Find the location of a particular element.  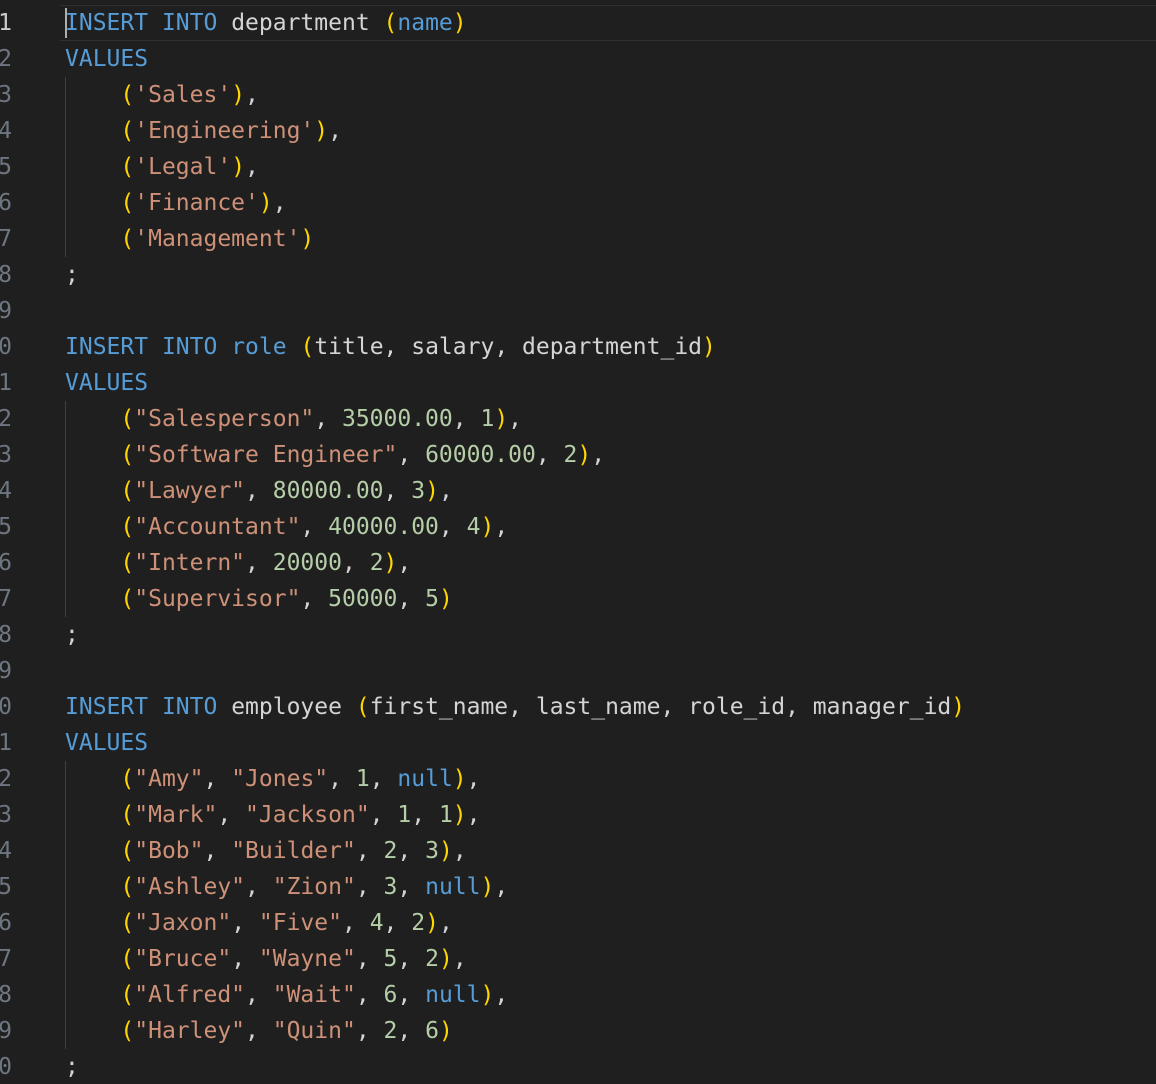

code-line: 6 ("Intern", 20000, 2), is located at coordinates (578, 563).